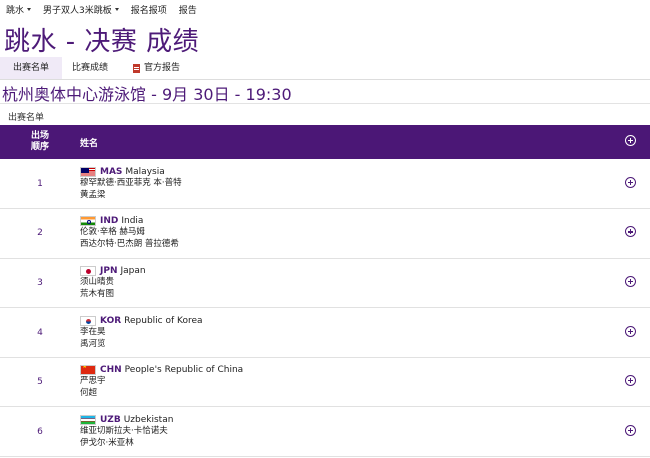  I want to click on athlete-name: 荒木有图, so click(345, 294).